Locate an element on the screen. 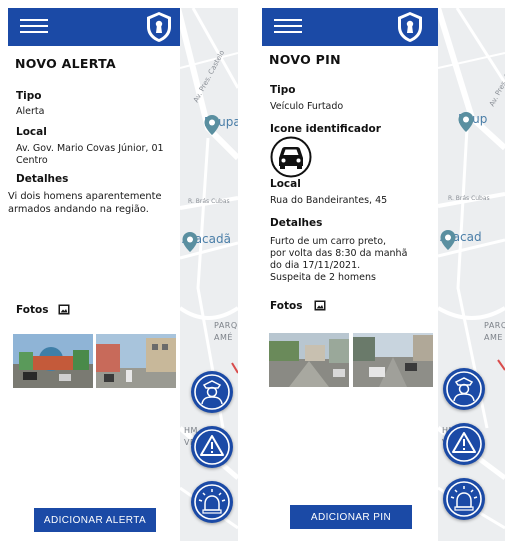  adicionar-pin-button: ADICIONAR PIN is located at coordinates (351, 517).